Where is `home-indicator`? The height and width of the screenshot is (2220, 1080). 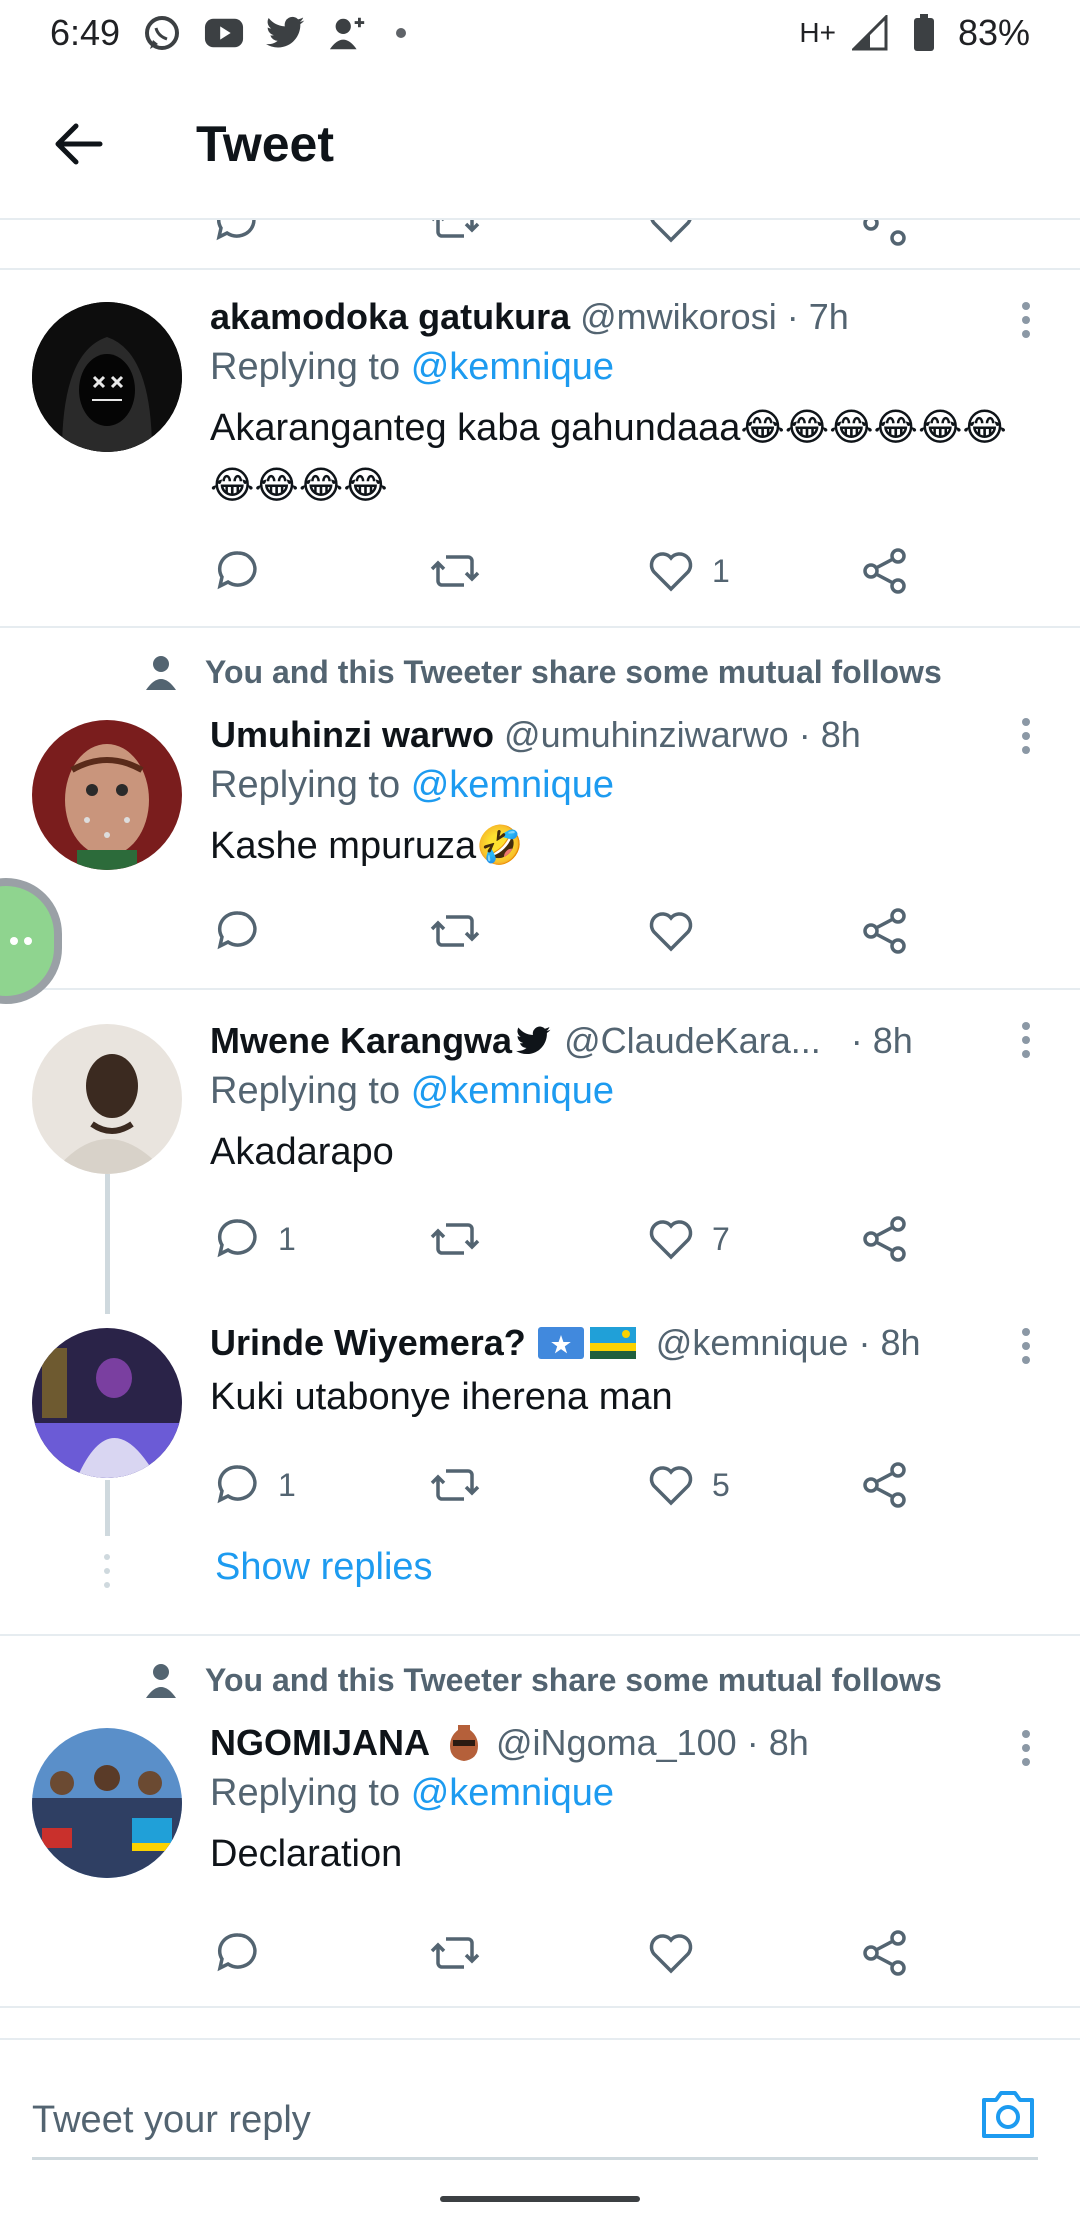
home-indicator is located at coordinates (540, 2199).